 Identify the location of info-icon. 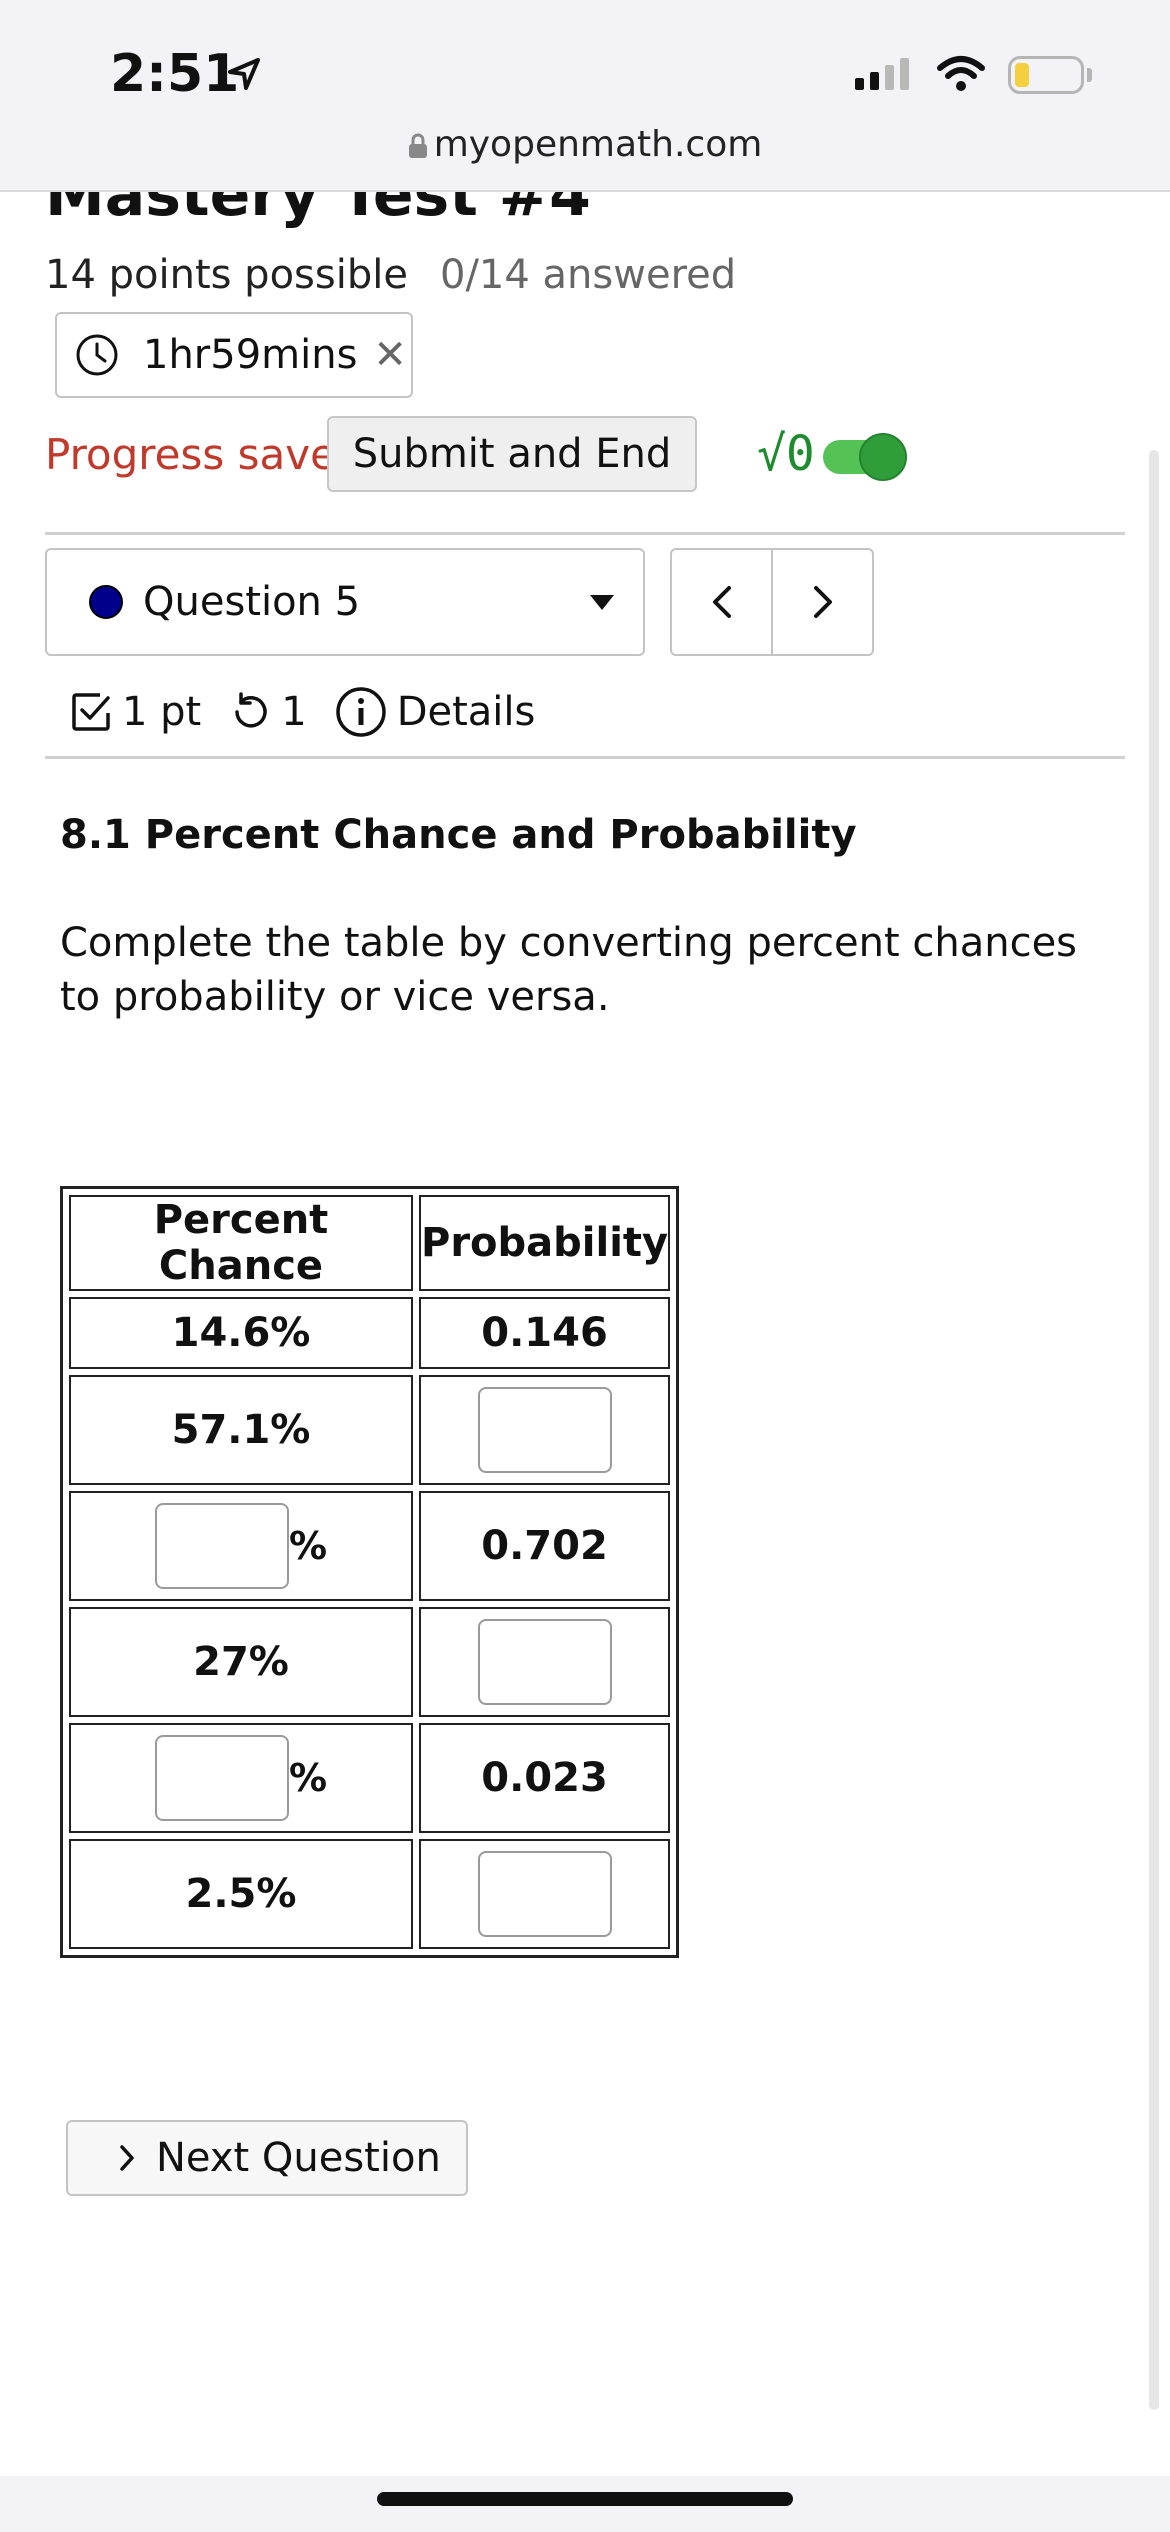
(361, 712).